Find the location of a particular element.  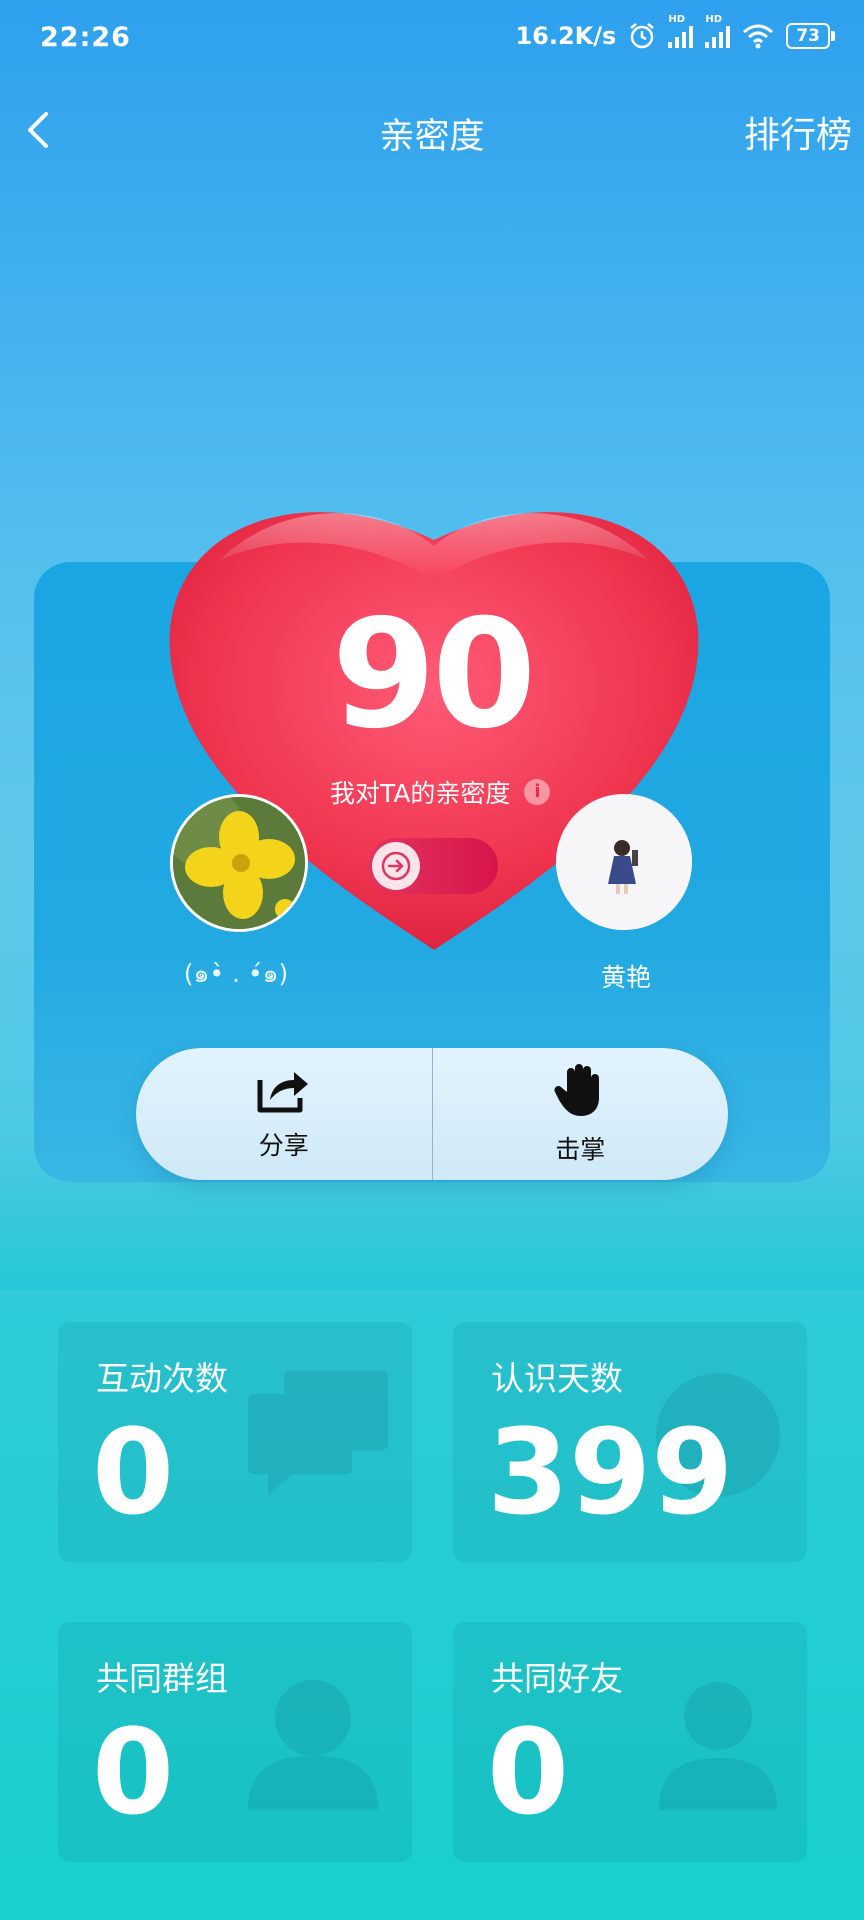

info-icon: i is located at coordinates (537, 792).